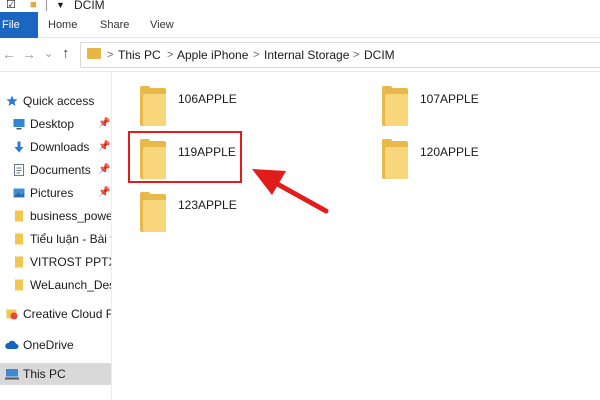  I want to click on breadcrumb-this-pc: This PC, so click(139, 55).